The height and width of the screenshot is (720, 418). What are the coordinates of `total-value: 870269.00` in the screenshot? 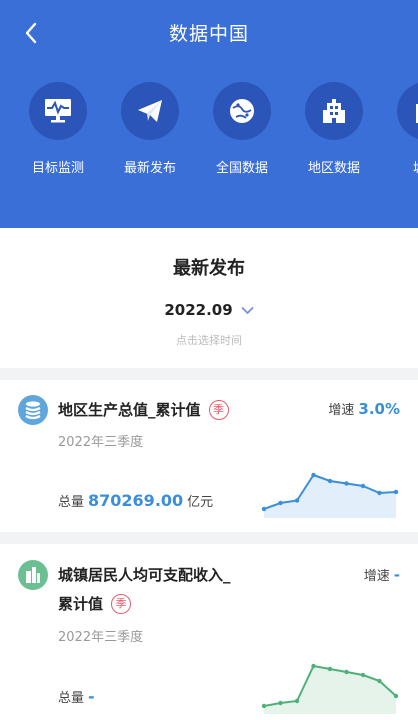 It's located at (136, 500).